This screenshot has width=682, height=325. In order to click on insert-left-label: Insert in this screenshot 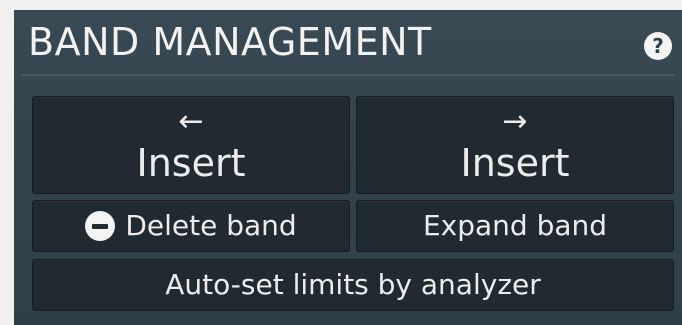, I will do `click(191, 163)`.